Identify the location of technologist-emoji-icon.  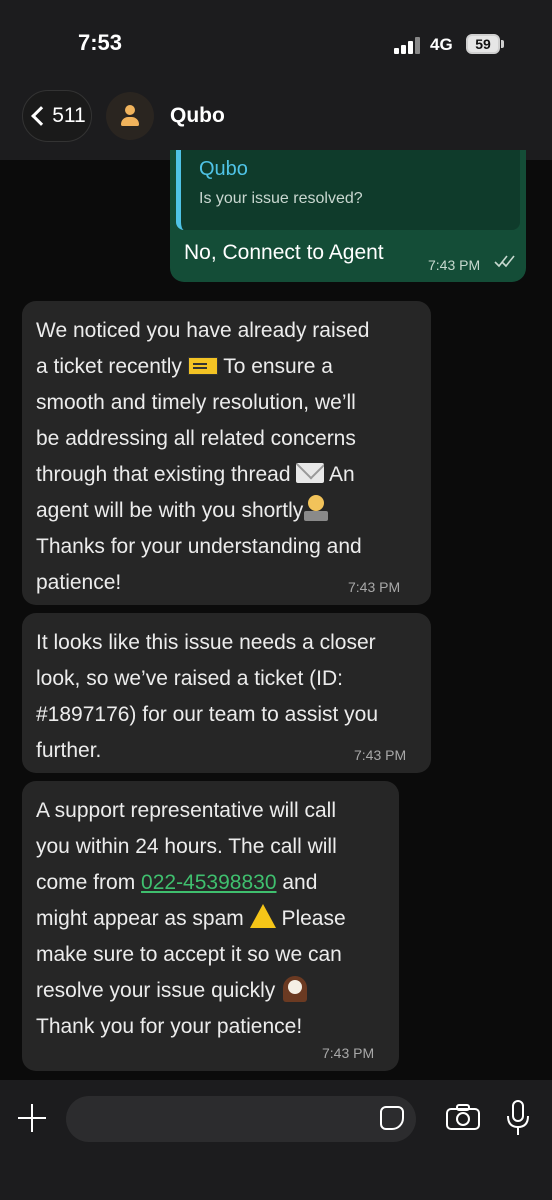
(316, 508).